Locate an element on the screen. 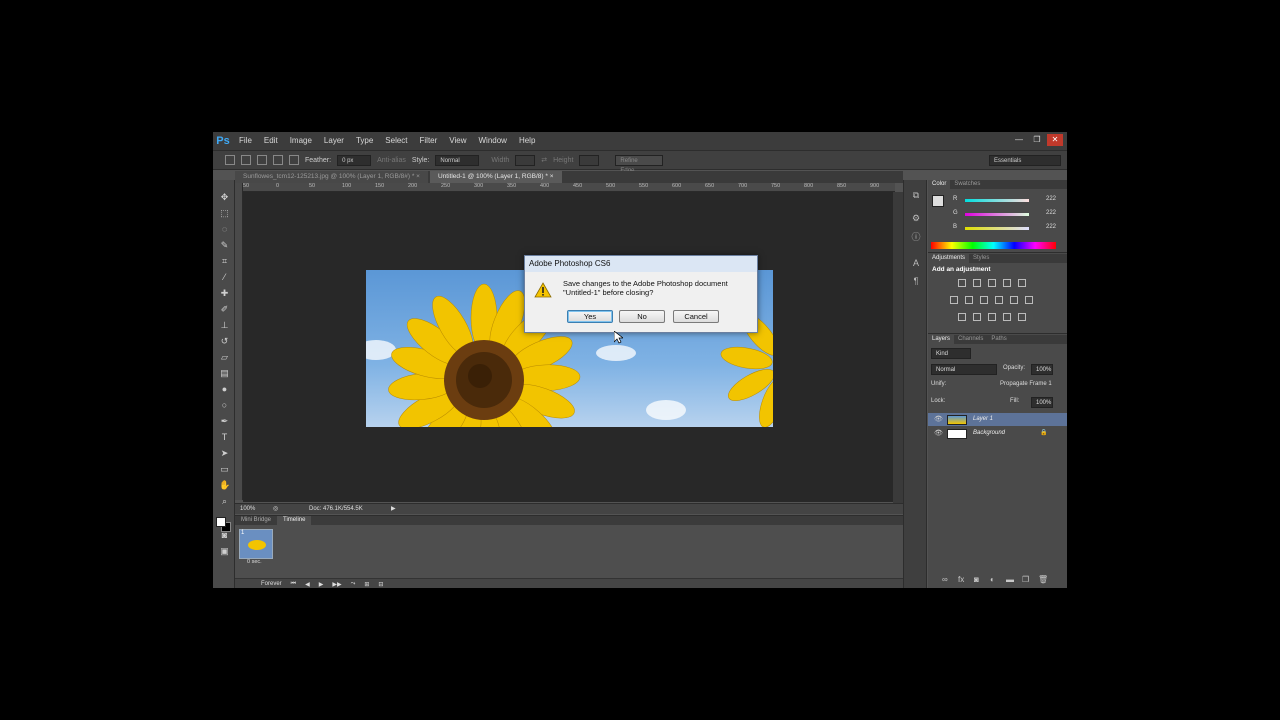  propagate-frame-checkbox: Propagate Frame 1 is located at coordinates (1026, 384).